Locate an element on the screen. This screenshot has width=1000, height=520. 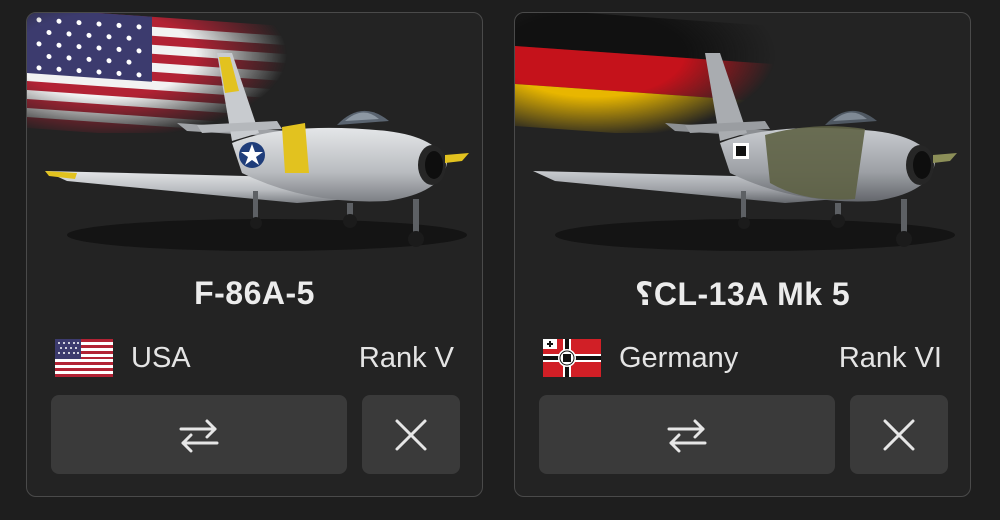
vehicle-rank: Rank V is located at coordinates (406, 357).